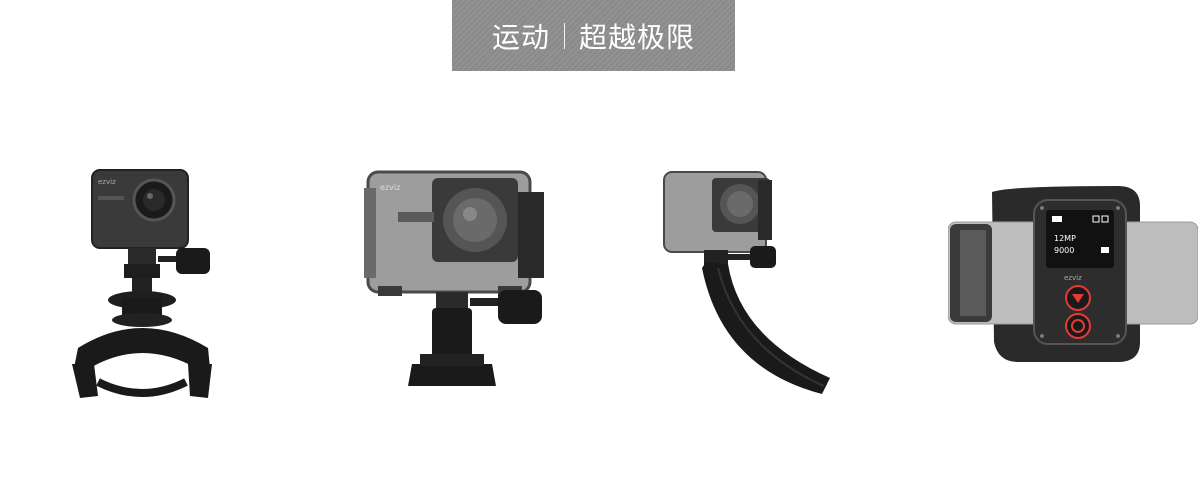 Image resolution: width=1201 pixels, height=491 pixels. What do you see at coordinates (390, 187) in the screenshot?
I see `housing-brand-text: ezviz` at bounding box center [390, 187].